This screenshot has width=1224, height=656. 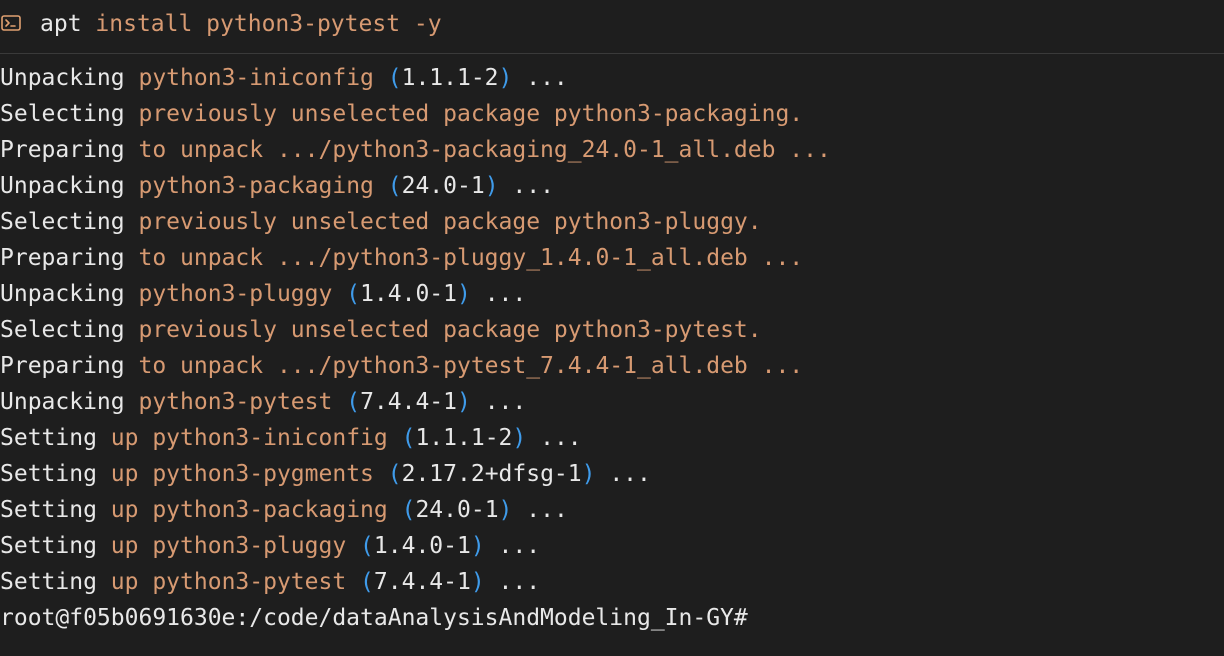 What do you see at coordinates (268, 24) in the screenshot?
I see `command-args: install python3-pytest -y` at bounding box center [268, 24].